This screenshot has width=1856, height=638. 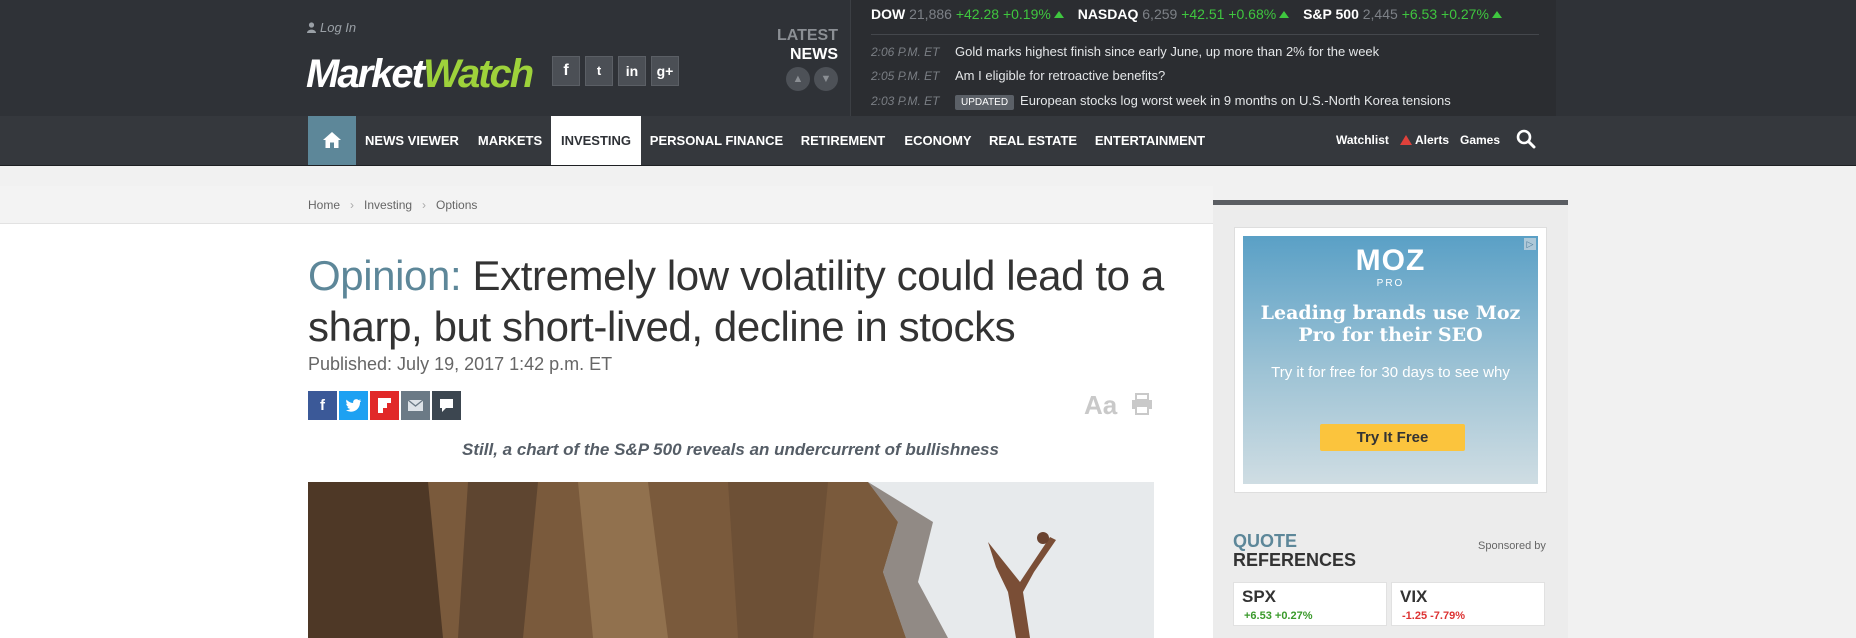 I want to click on divider, so click(x=1205, y=34).